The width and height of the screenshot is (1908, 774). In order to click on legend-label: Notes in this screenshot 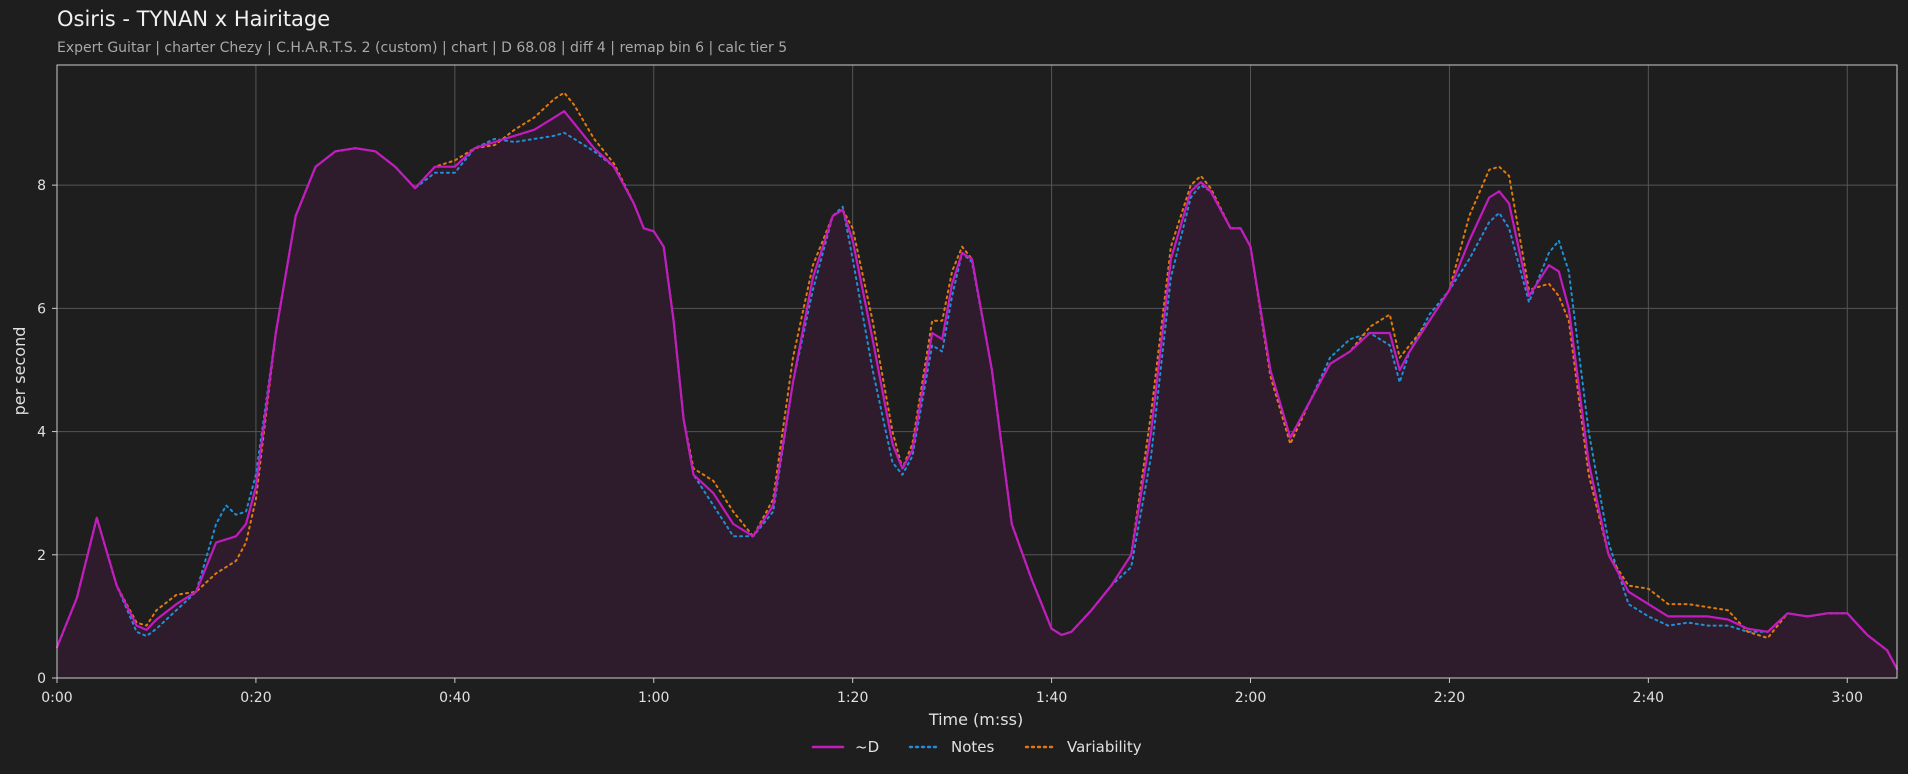, I will do `click(973, 747)`.